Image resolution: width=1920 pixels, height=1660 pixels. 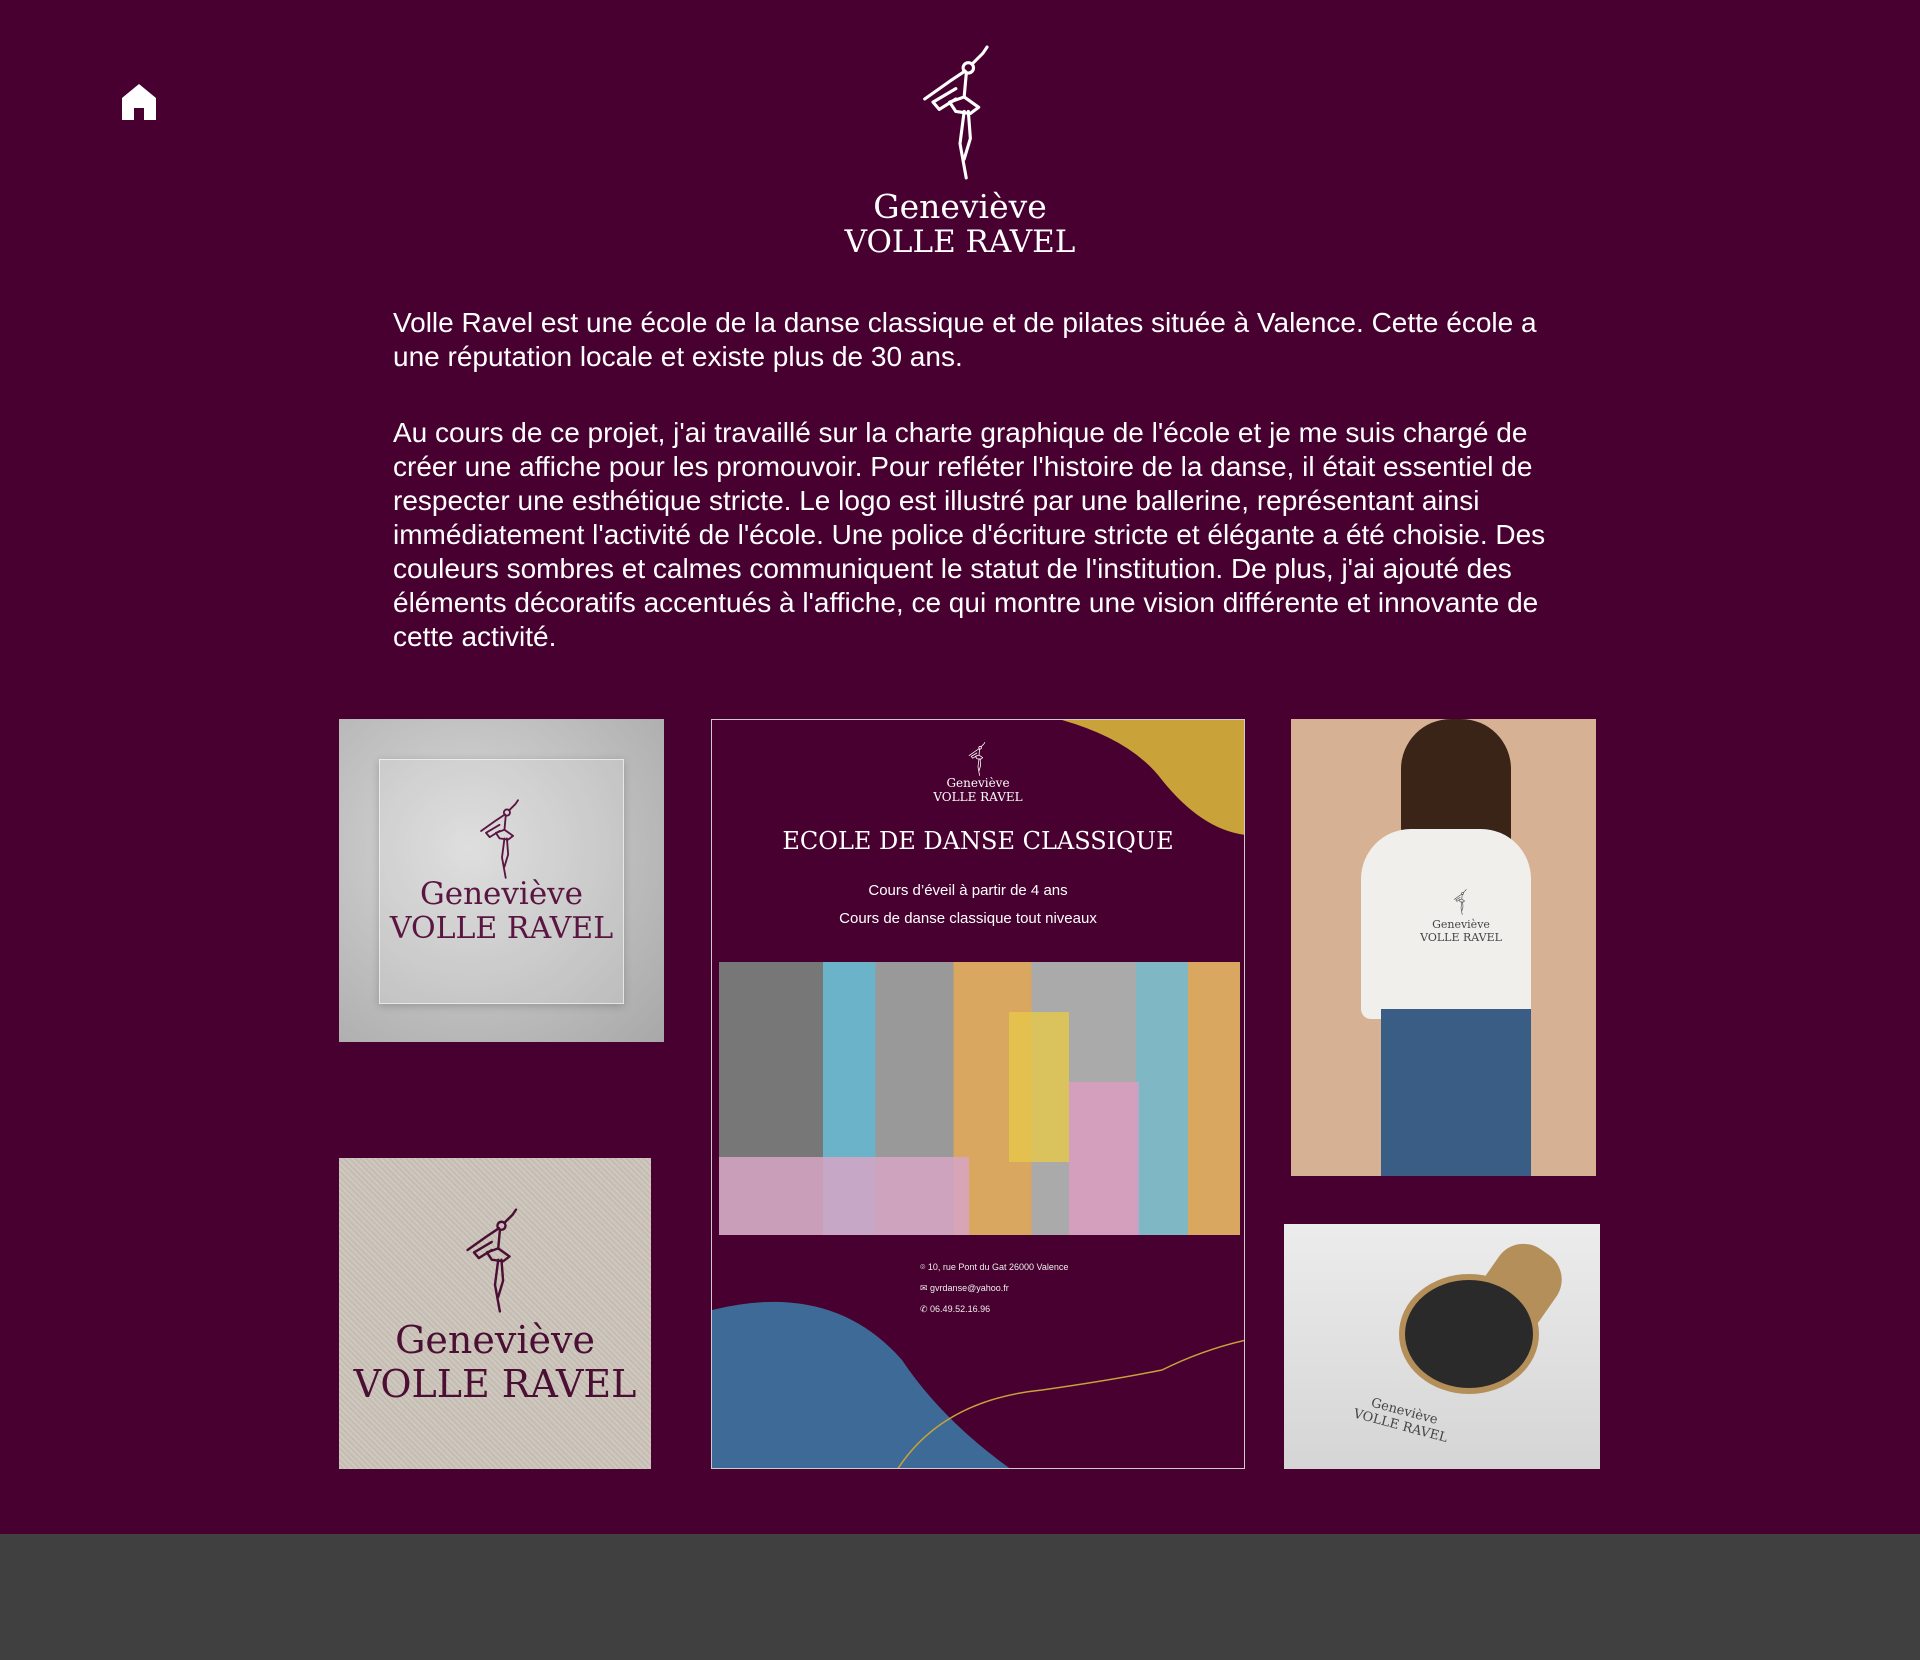 What do you see at coordinates (978, 797) in the screenshot?
I see `poster-last-name: VOLLE RAVEL` at bounding box center [978, 797].